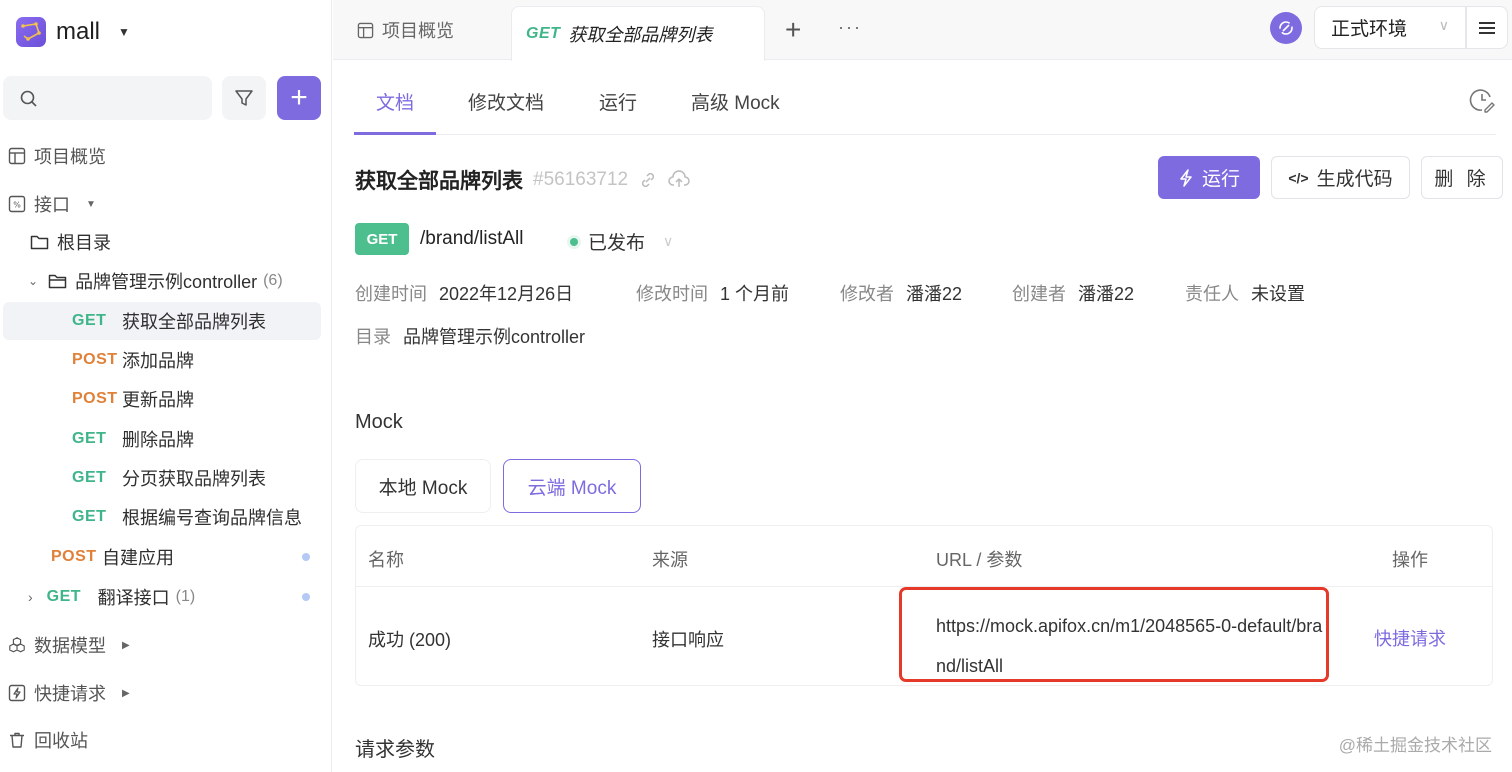 This screenshot has height=772, width=1512. Describe the element at coordinates (418, 31) in the screenshot. I see `tab-label: 项目概览` at that location.